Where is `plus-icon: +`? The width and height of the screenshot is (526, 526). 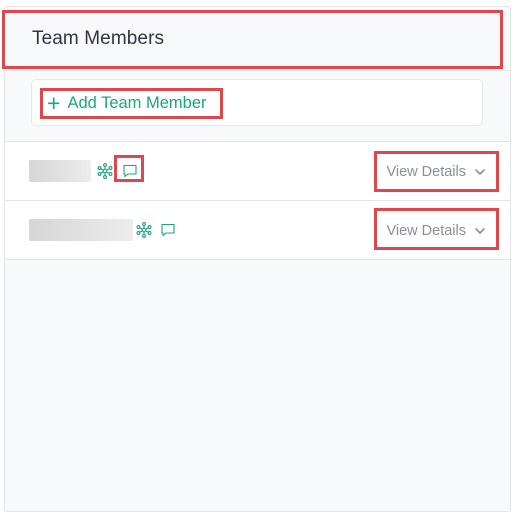
plus-icon: + is located at coordinates (54, 103).